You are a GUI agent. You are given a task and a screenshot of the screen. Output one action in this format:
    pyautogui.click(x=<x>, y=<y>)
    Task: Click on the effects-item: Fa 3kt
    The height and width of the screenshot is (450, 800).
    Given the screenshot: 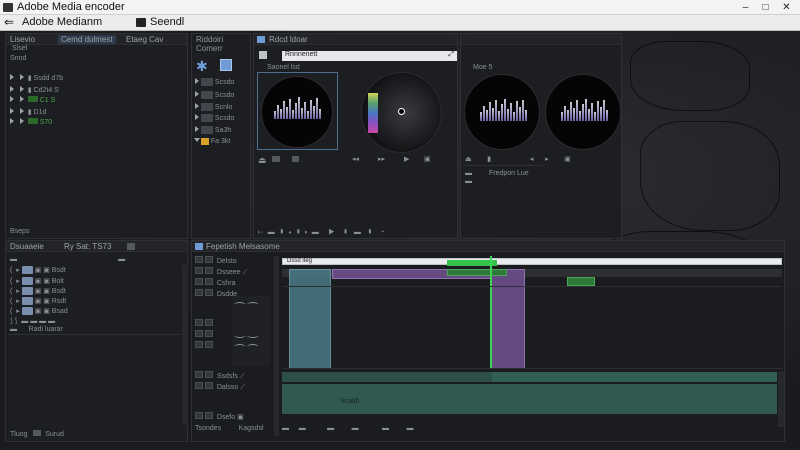 What is the action you would take?
    pyautogui.click(x=212, y=142)
    